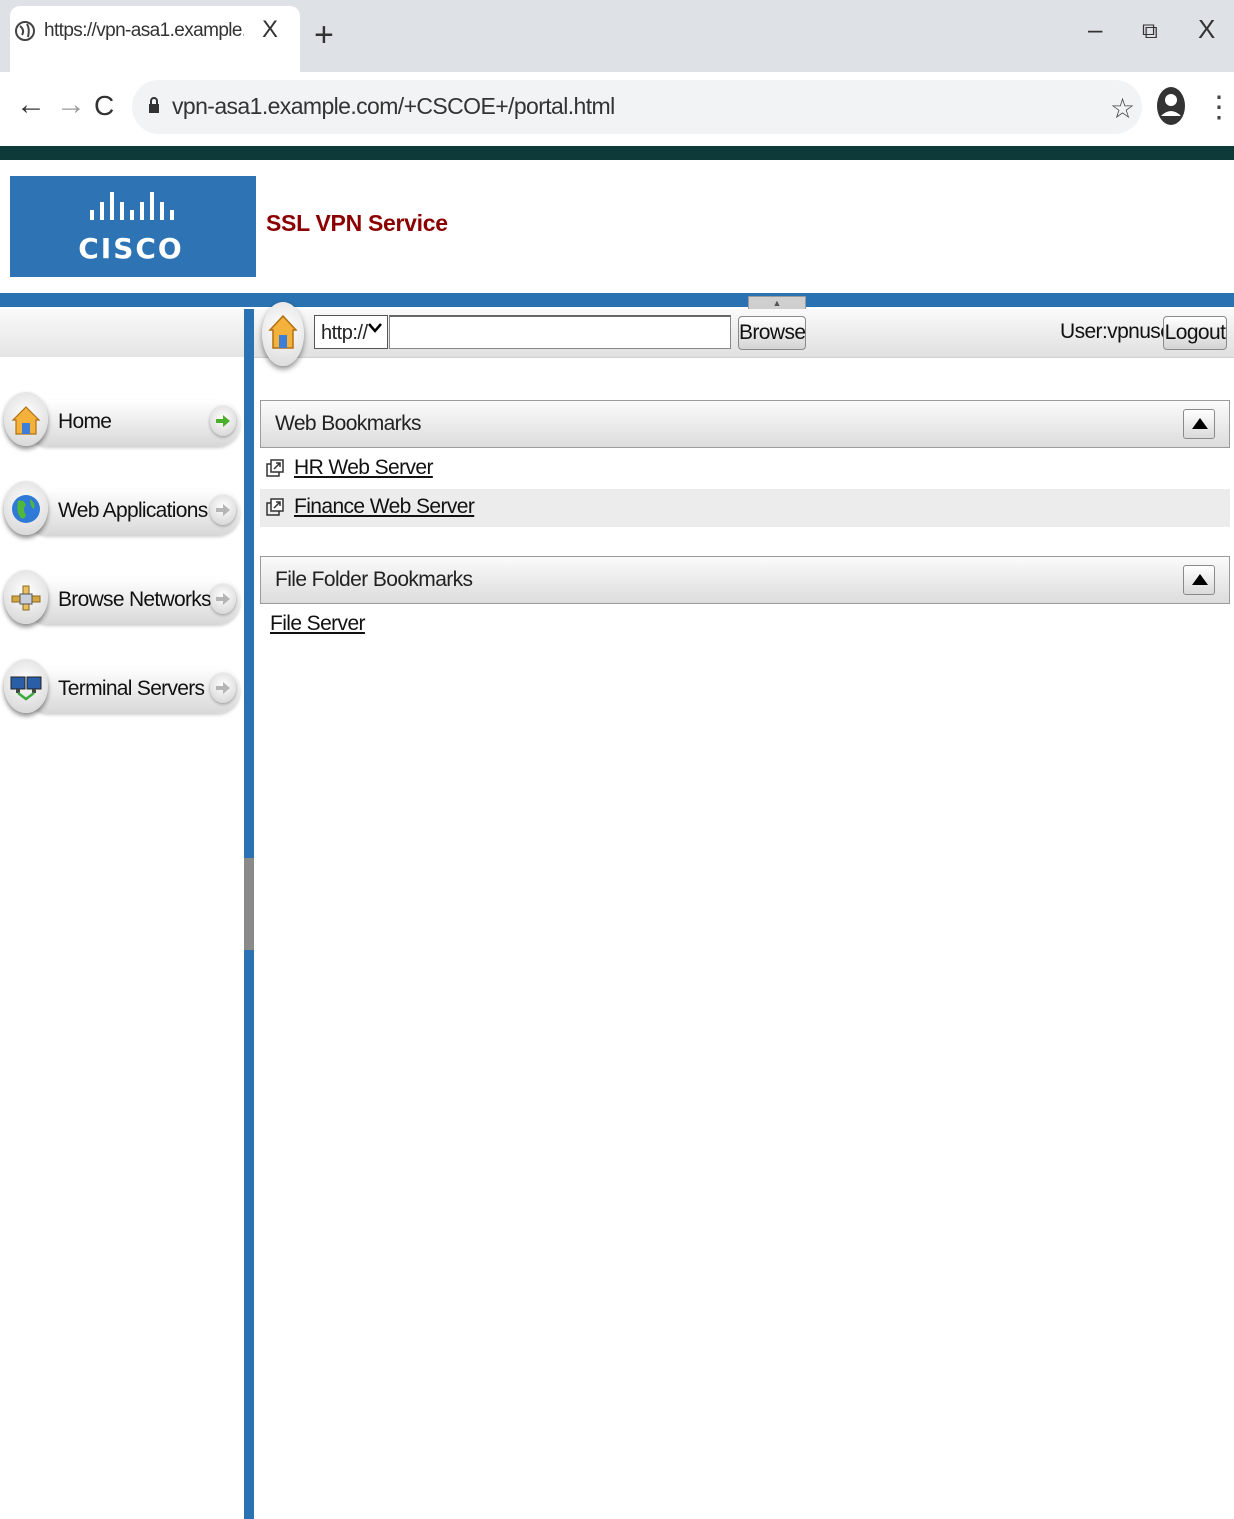 The height and width of the screenshot is (1519, 1234). What do you see at coordinates (249, 904) in the screenshot?
I see `sidebar-collapse-grip` at bounding box center [249, 904].